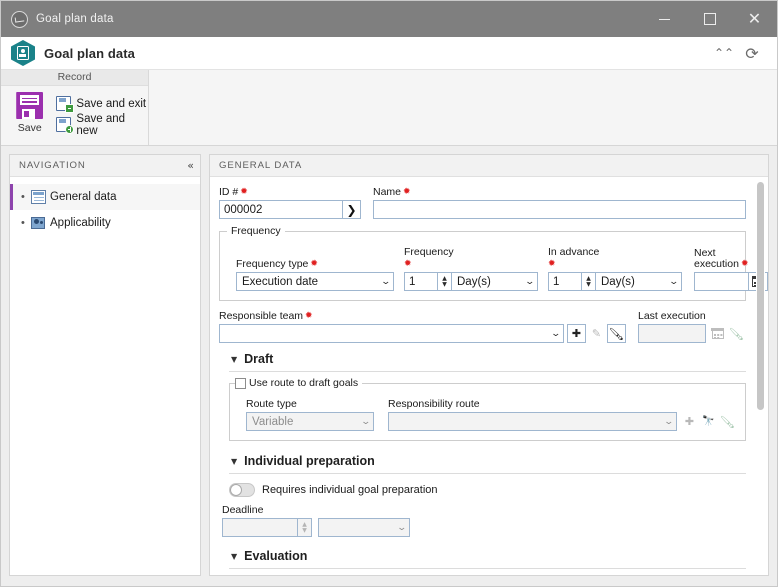  I want to click on refresh-button: ⟳, so click(752, 53).